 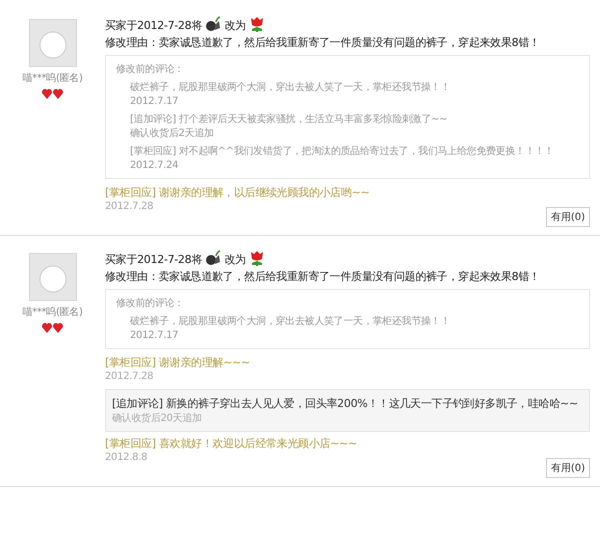 I want to click on seller-reply: [掌柜回应] 谢谢亲的理解，以后继续光顾我的小店哟~~, so click(x=237, y=192).